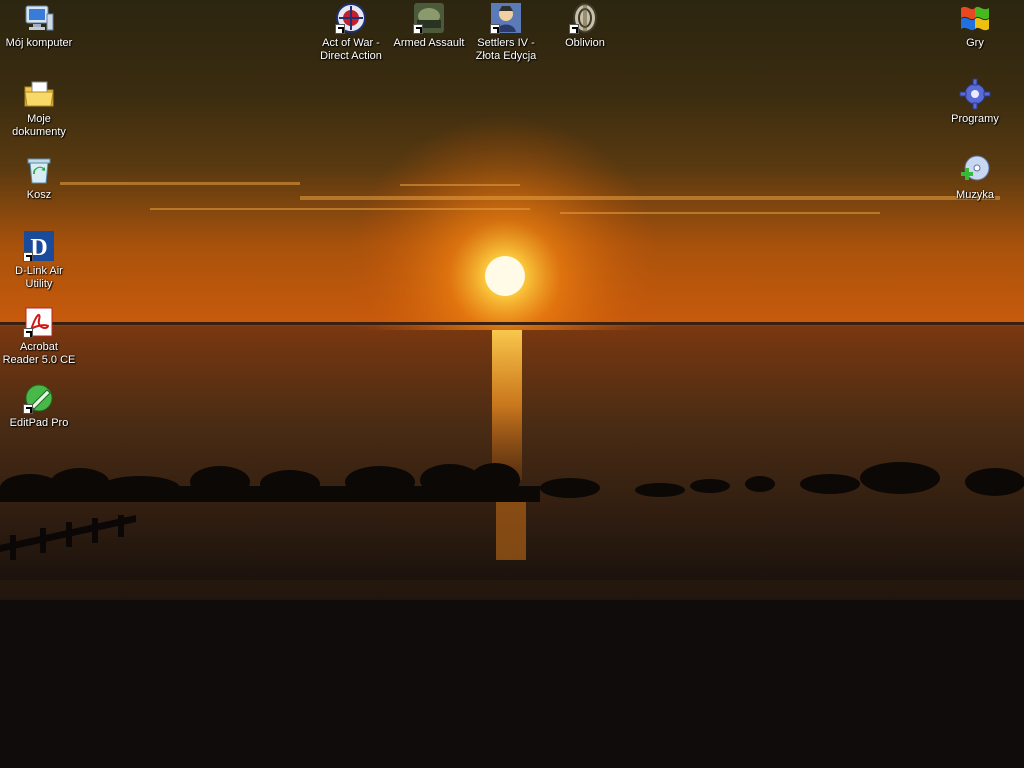 This screenshot has height=768, width=1024. Describe the element at coordinates (39, 353) in the screenshot. I see `desktop-icon-label: Acrobat Reader 5.0 CE` at that location.